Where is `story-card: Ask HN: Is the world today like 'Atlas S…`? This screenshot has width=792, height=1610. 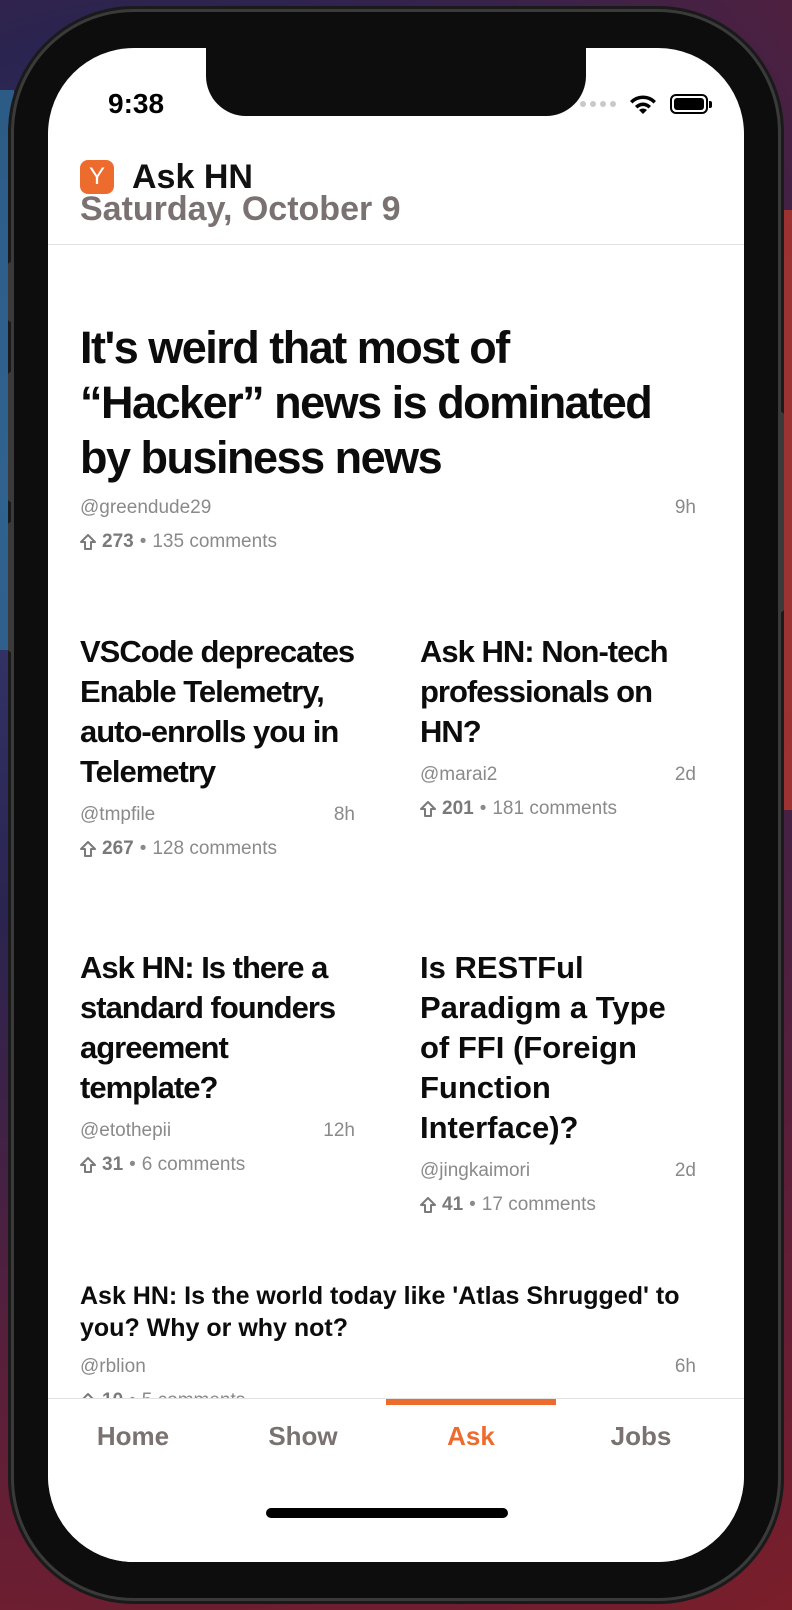 story-card: Ask HN: Is the world today like 'Atlas S… is located at coordinates (388, 1339).